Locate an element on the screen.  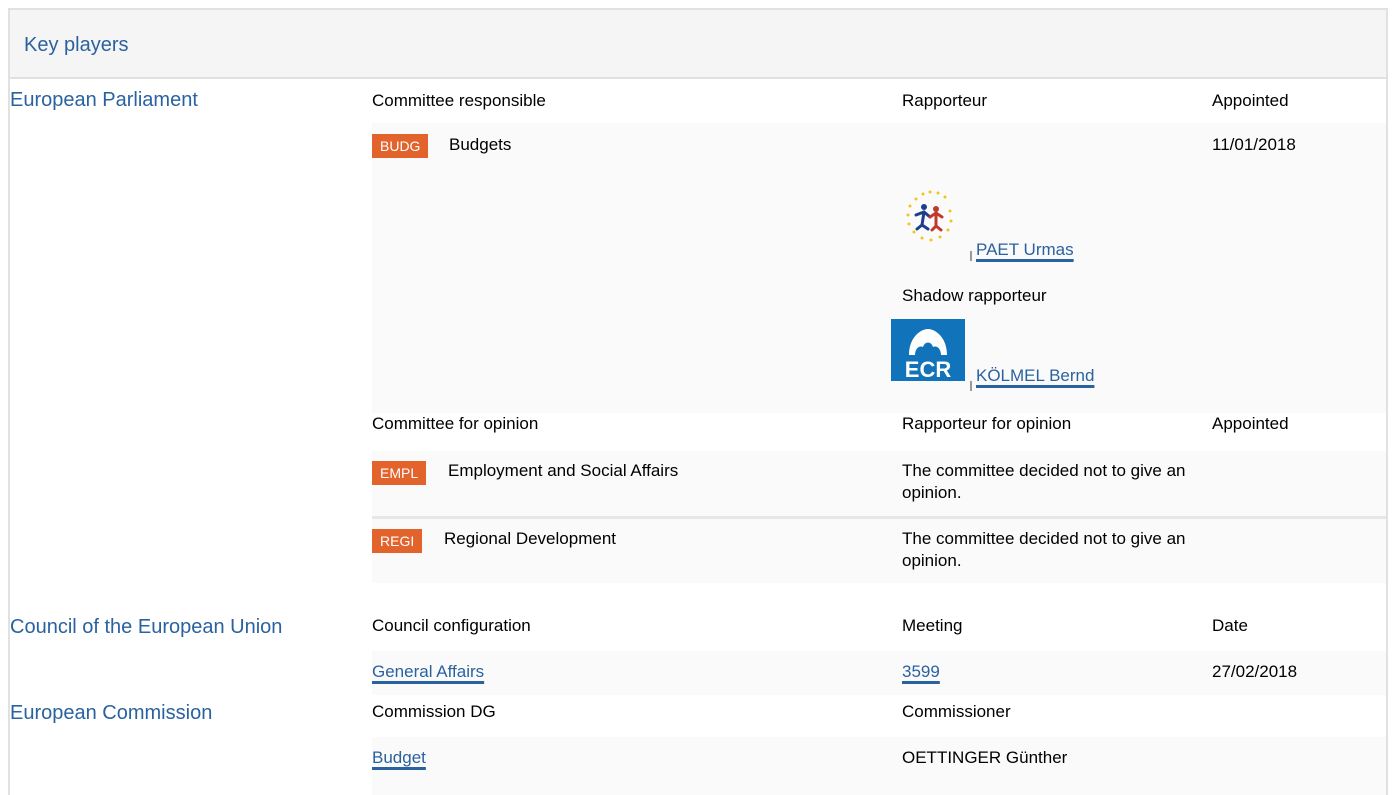
committee-badge-empl: EMPL is located at coordinates (399, 473).